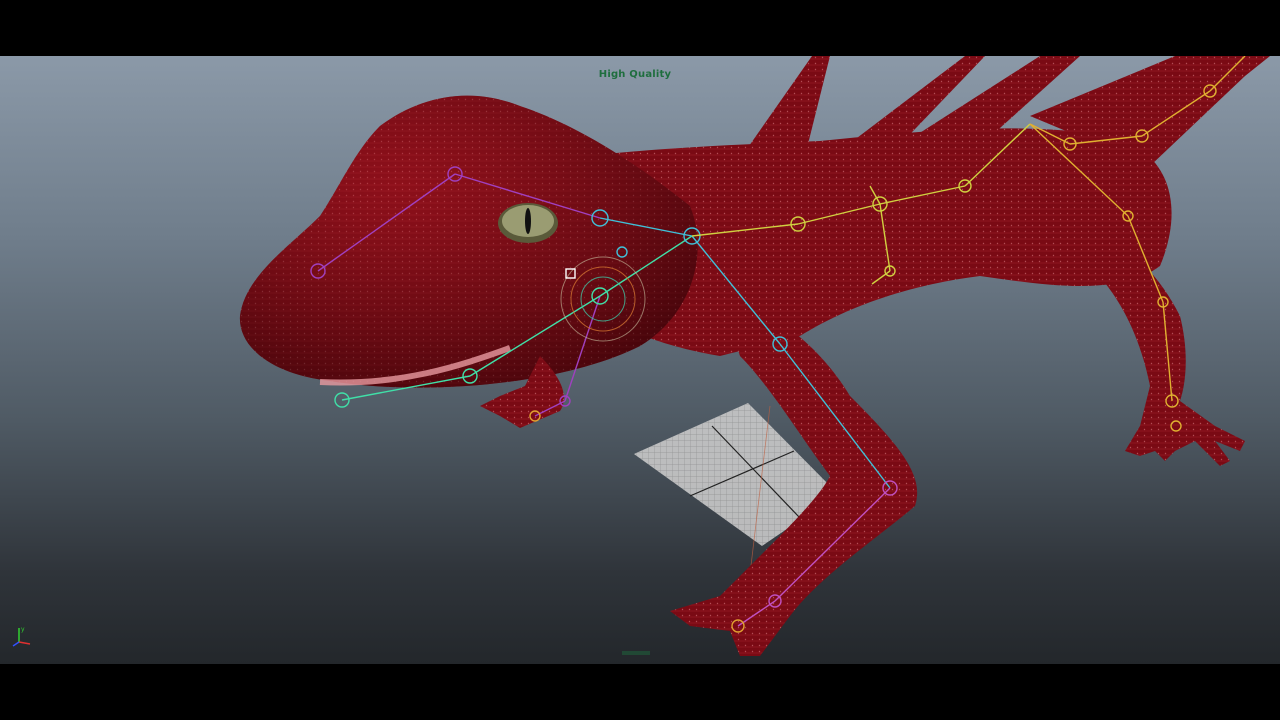  I want to click on axis-gizmo-icon: y, so click(21, 636).